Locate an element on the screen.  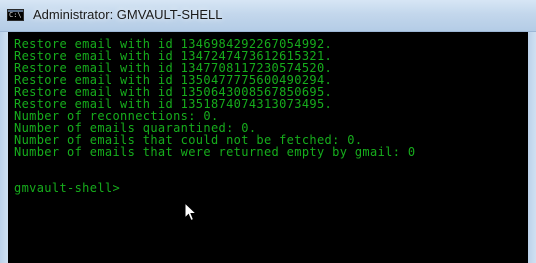
window-title: Administrator: GMVAULT-SHELL is located at coordinates (128, 14).